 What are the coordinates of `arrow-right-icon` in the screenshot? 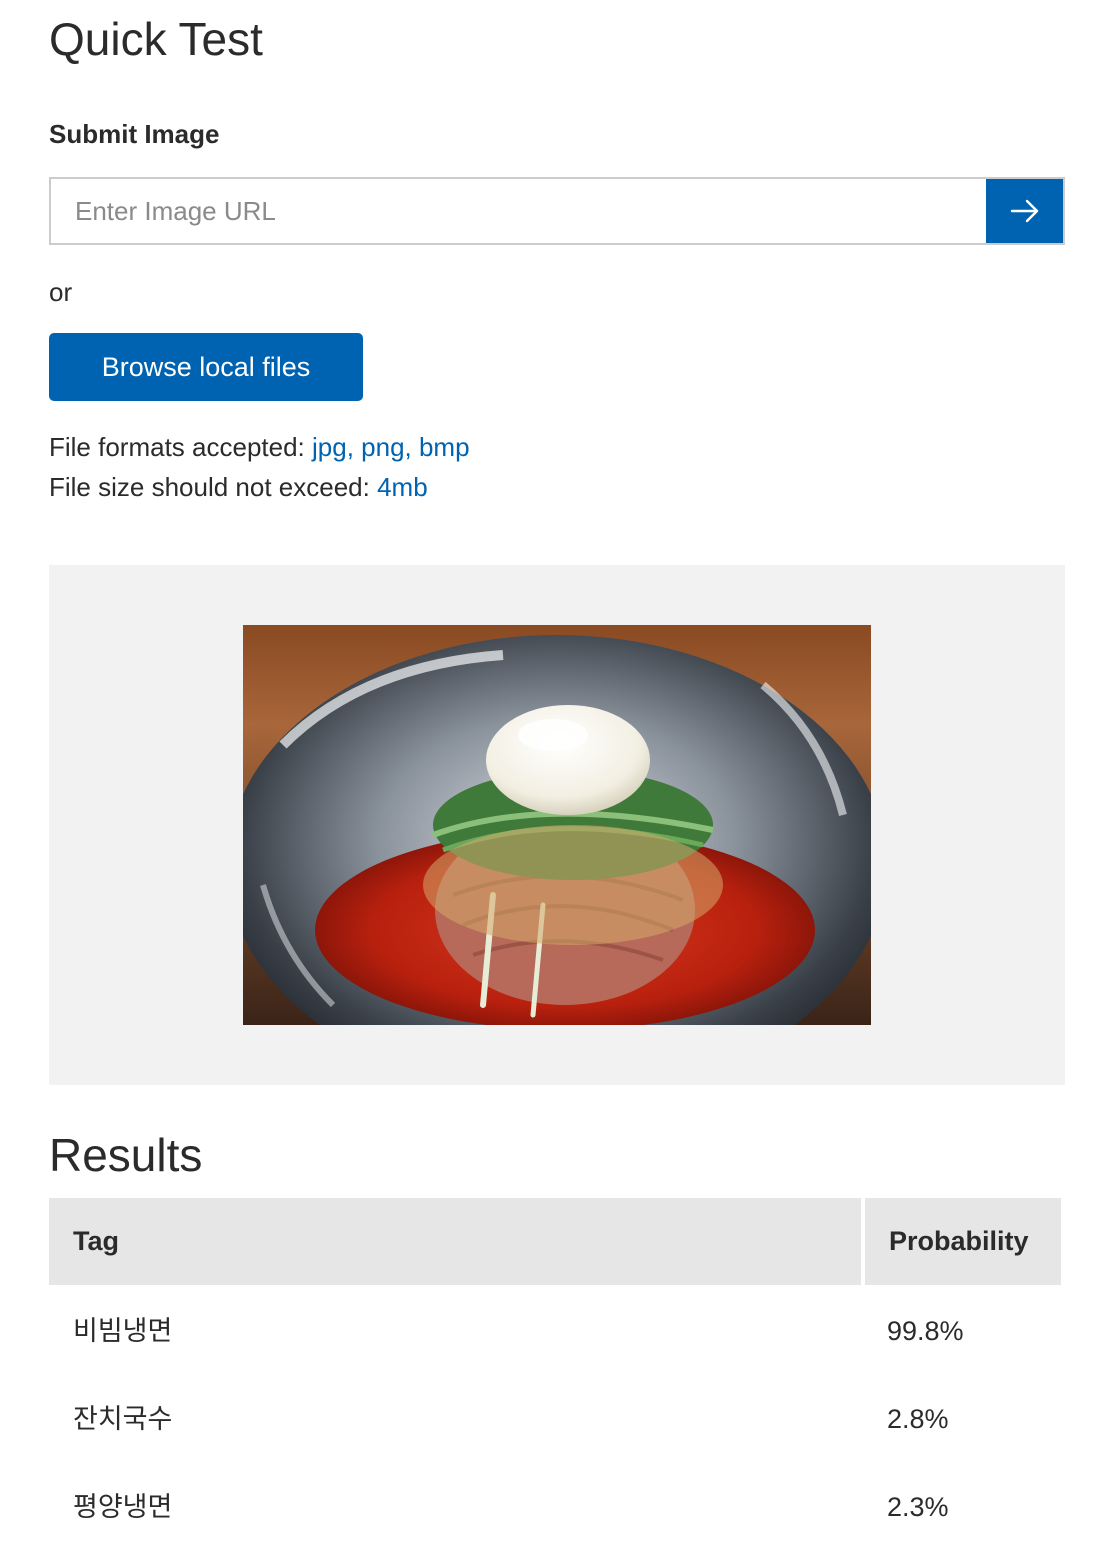 It's located at (1024, 211).